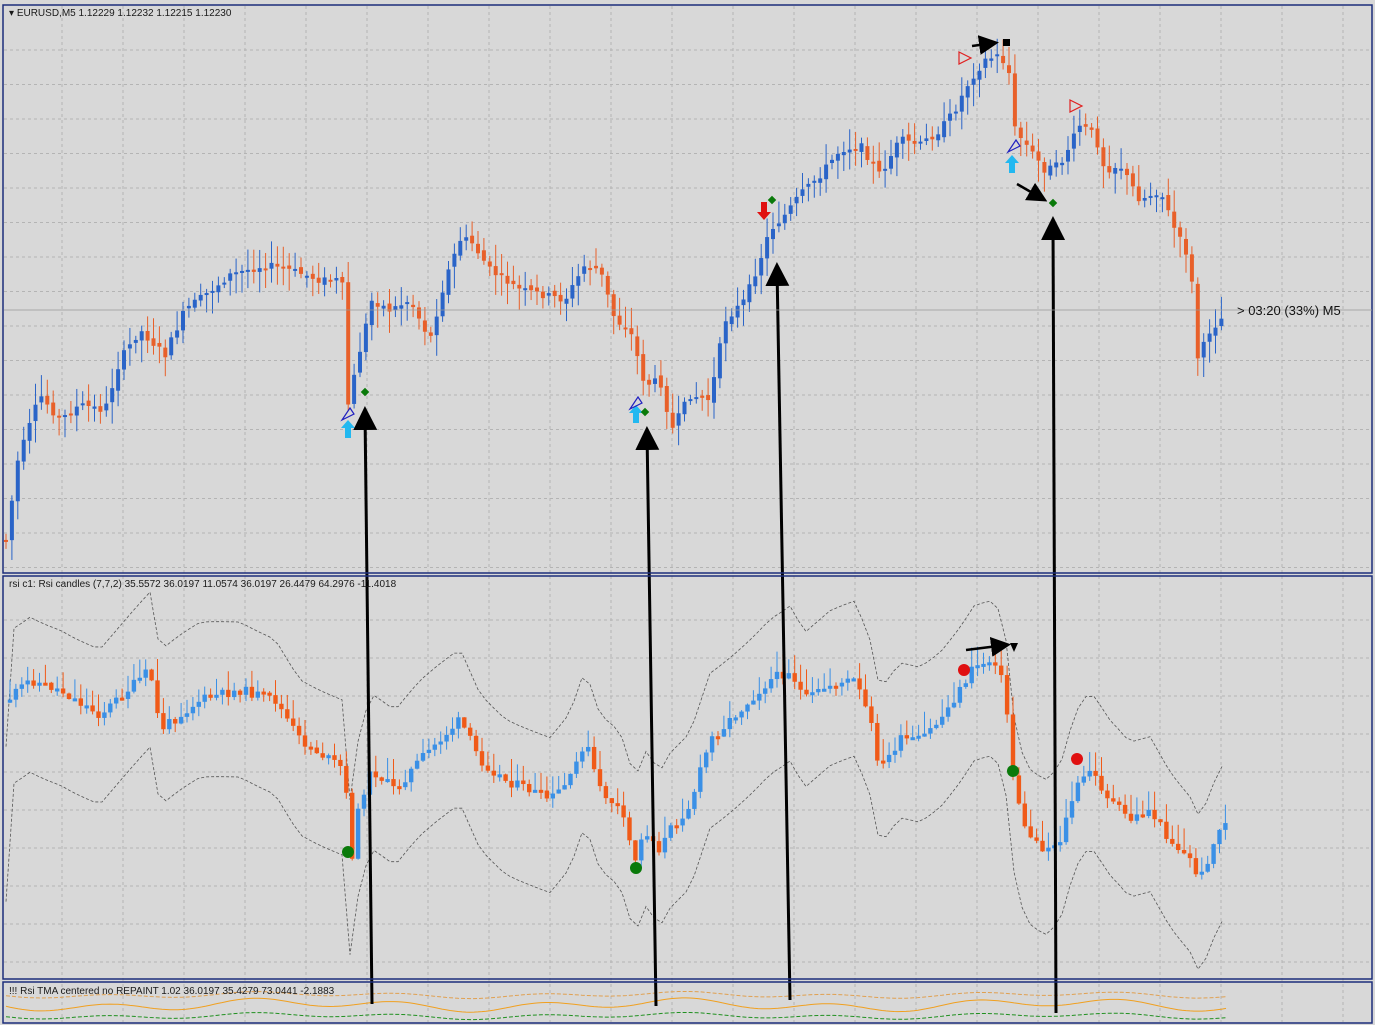  What do you see at coordinates (1077, 759) in the screenshot?
I see `rsi-red-dot` at bounding box center [1077, 759].